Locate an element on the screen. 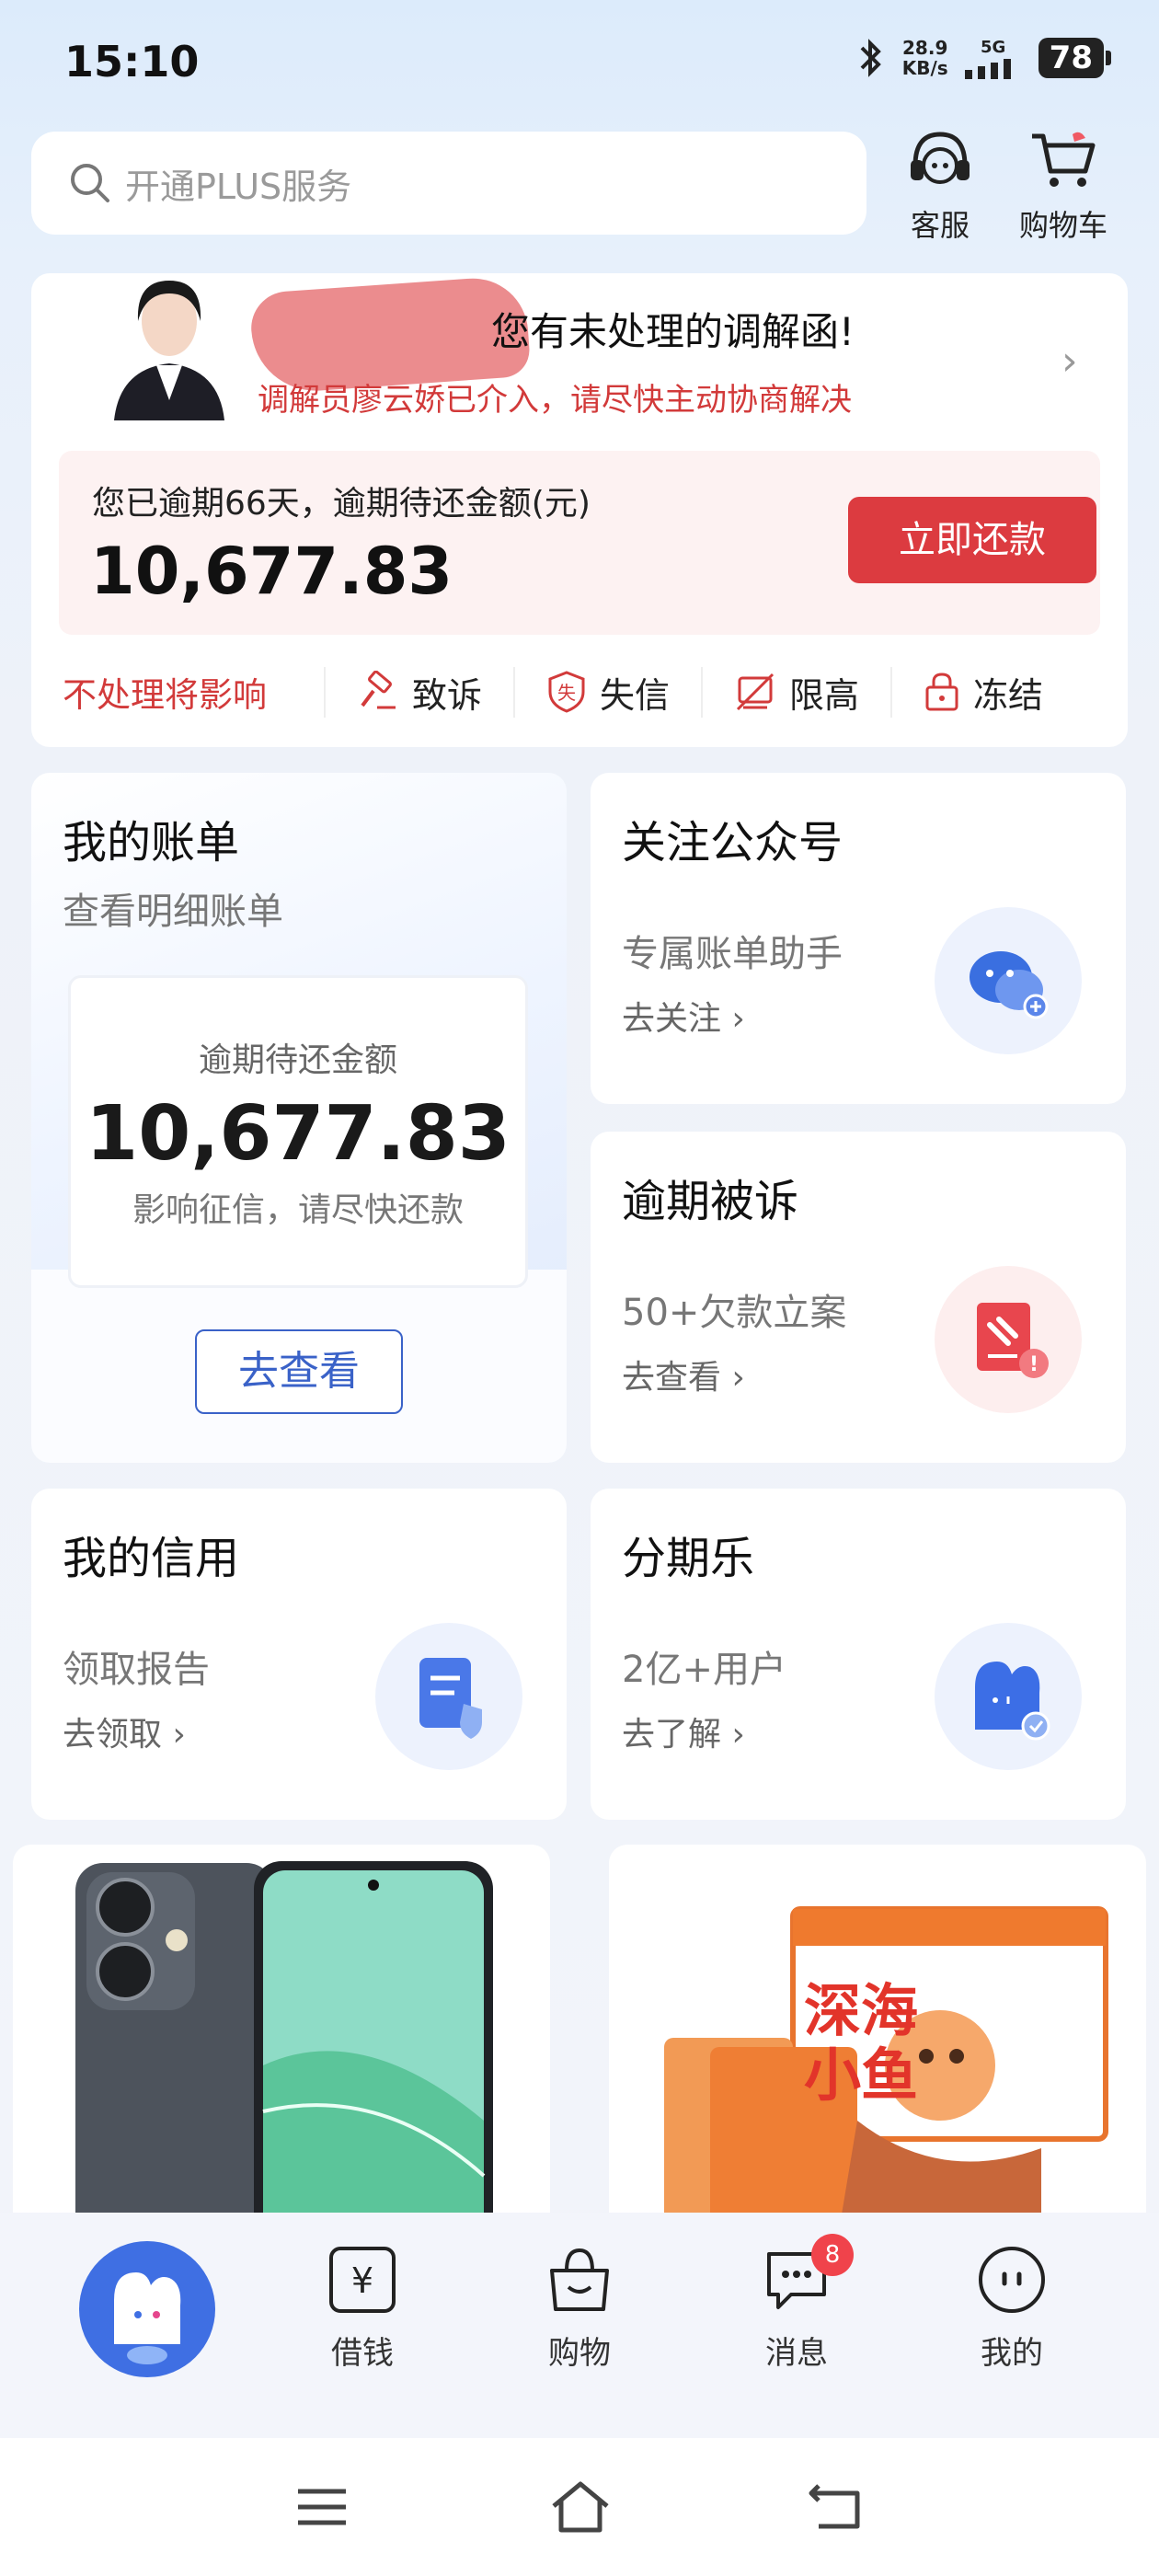  system-navigation-bar is located at coordinates (579, 2507).